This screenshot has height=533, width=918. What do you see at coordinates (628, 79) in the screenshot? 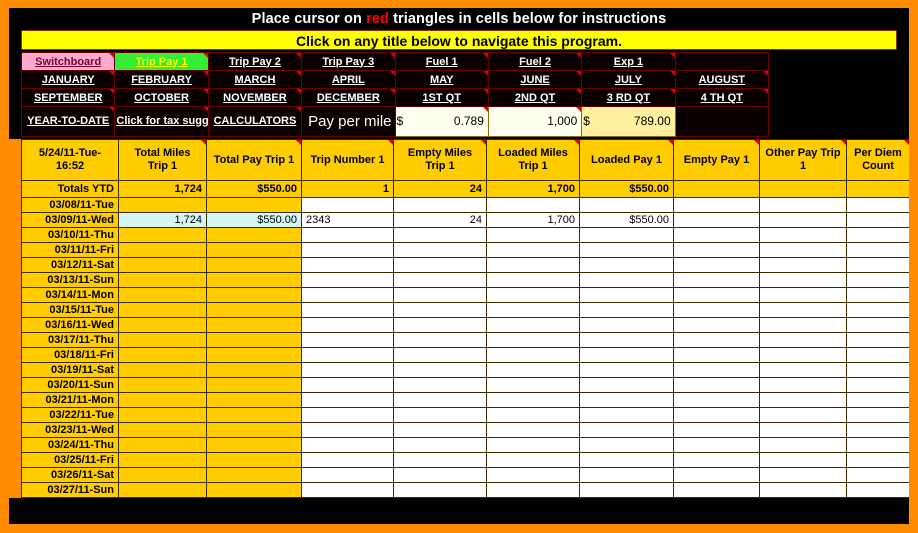
I see `nav-july: JULY` at bounding box center [628, 79].